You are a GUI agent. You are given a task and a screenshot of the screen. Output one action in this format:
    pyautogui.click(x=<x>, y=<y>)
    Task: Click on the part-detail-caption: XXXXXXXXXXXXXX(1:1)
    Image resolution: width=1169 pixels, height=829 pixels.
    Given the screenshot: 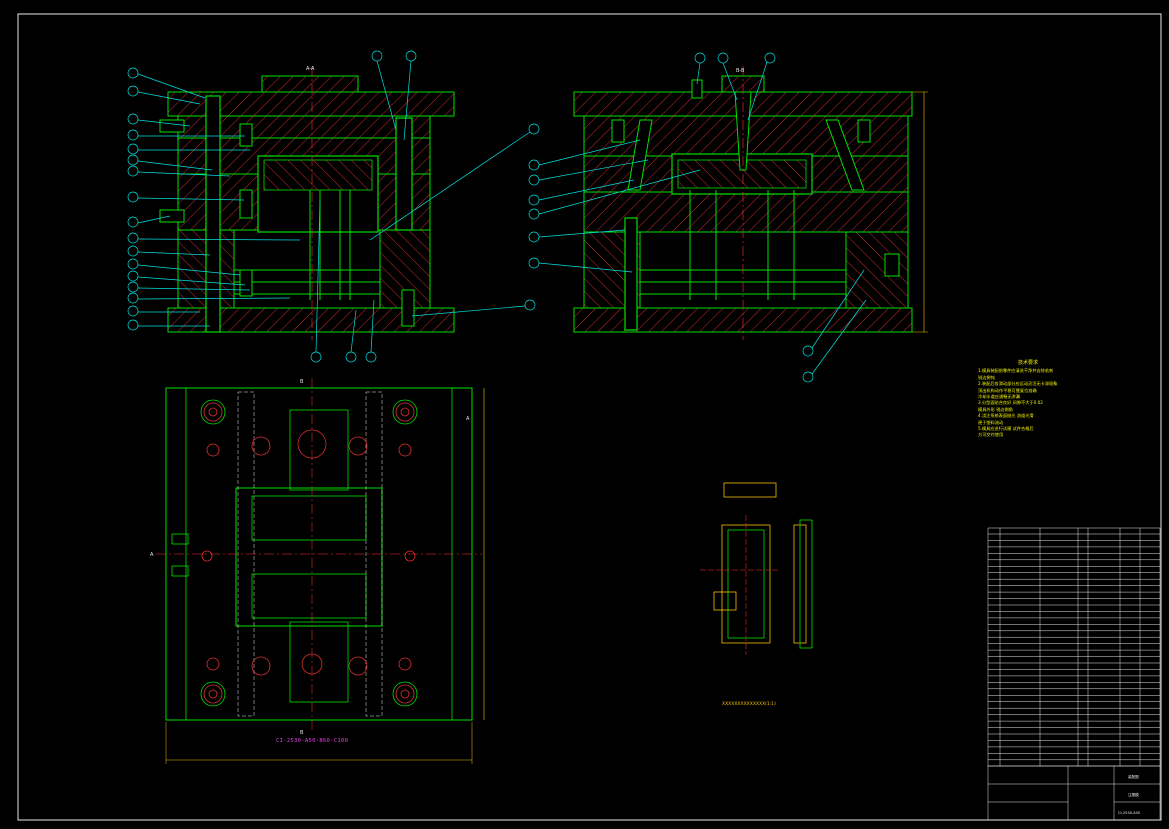 What is the action you would take?
    pyautogui.click(x=749, y=704)
    